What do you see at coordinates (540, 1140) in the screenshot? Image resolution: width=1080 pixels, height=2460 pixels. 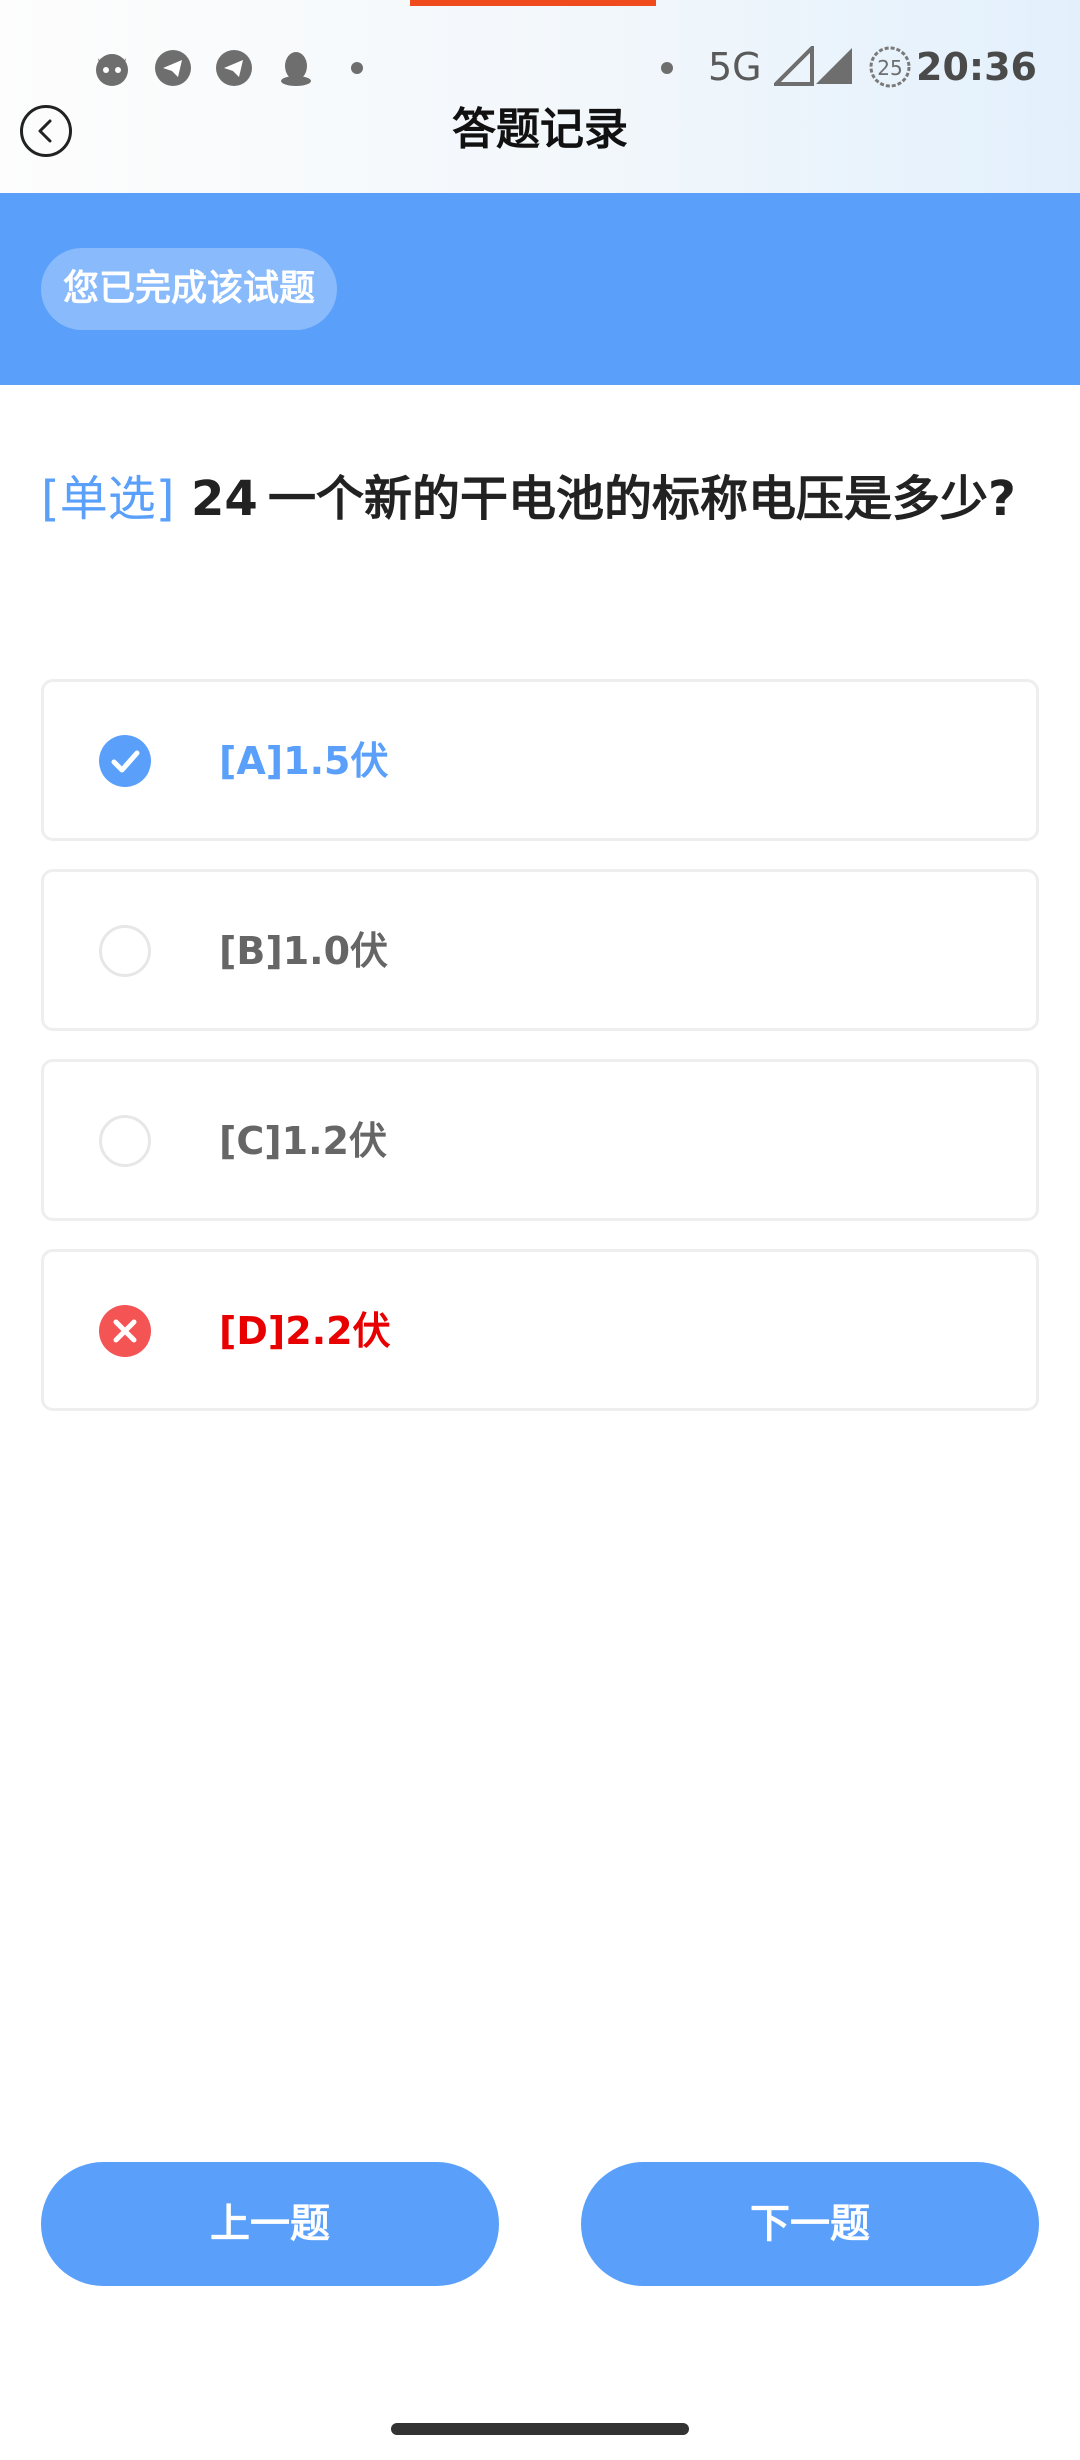 I see `option-c: [C]1.2伏` at bounding box center [540, 1140].